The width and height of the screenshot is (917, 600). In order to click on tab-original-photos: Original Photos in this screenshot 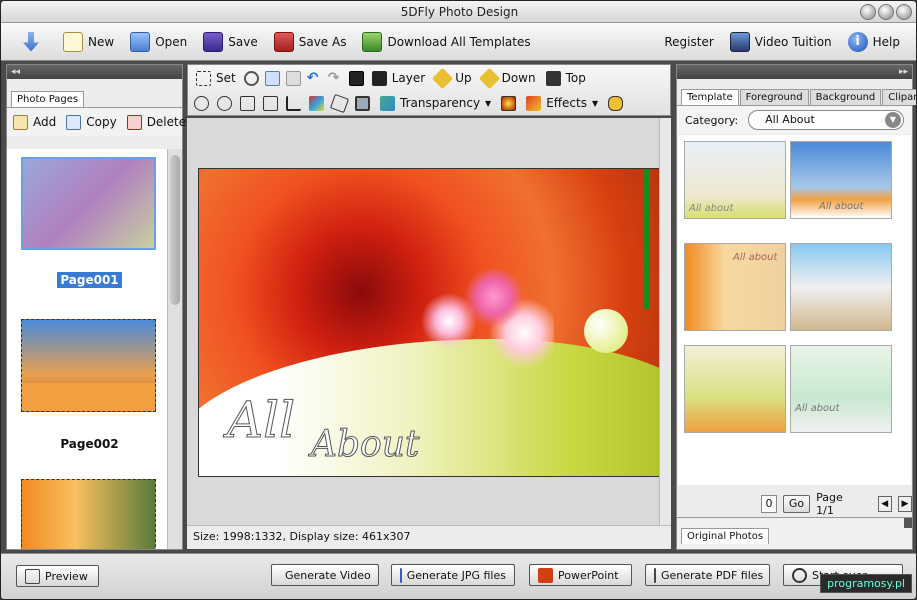, I will do `click(725, 536)`.